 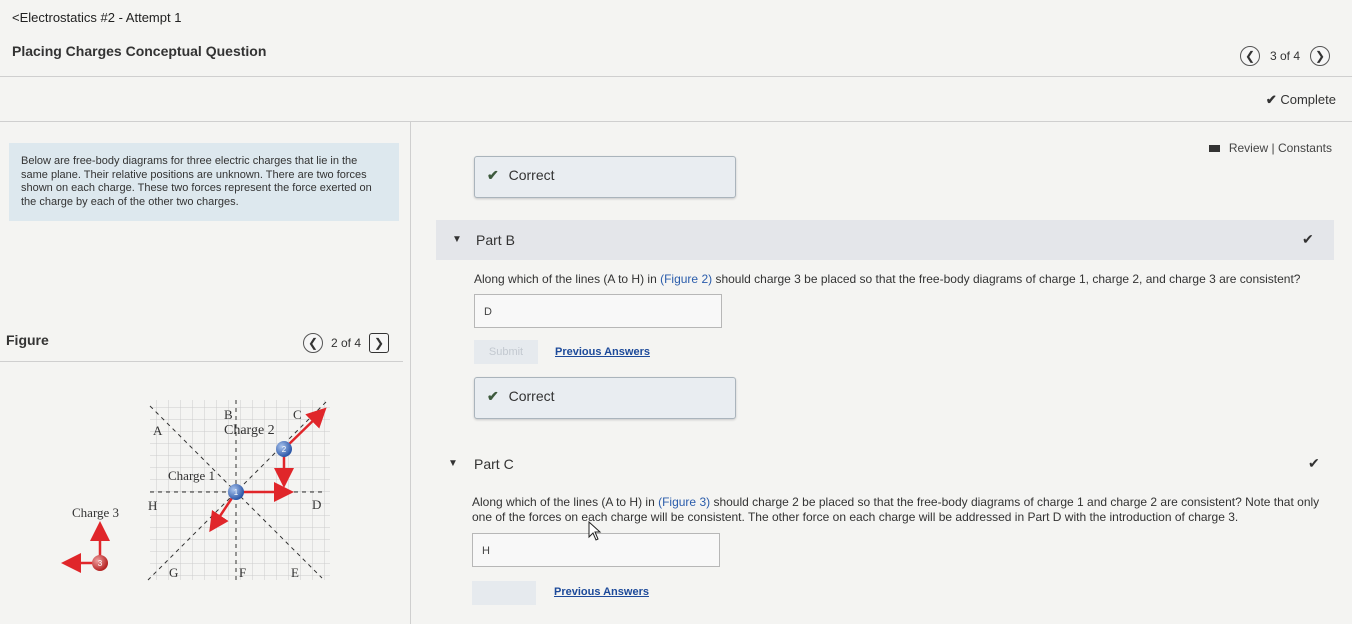 I want to click on figure-pager-text: 2 of 4, so click(x=346, y=343).